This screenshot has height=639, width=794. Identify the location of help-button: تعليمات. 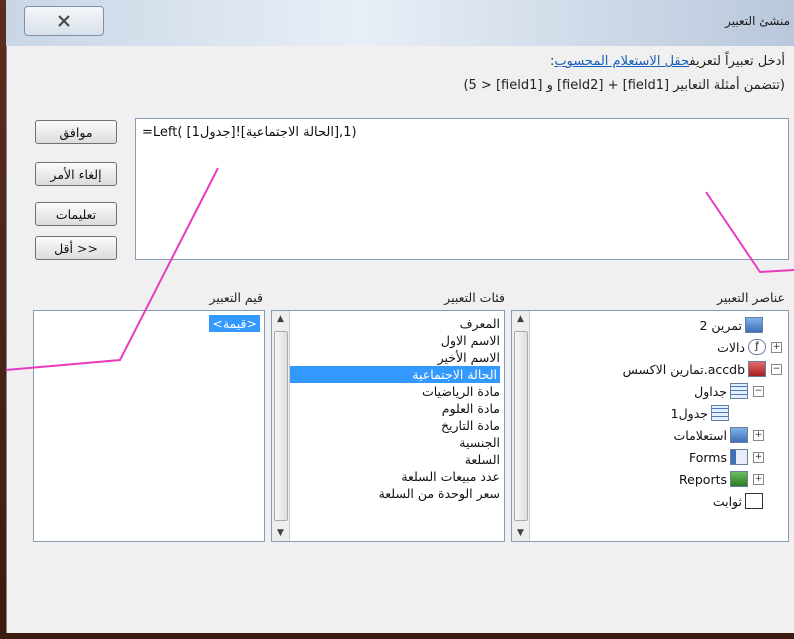
(76, 214).